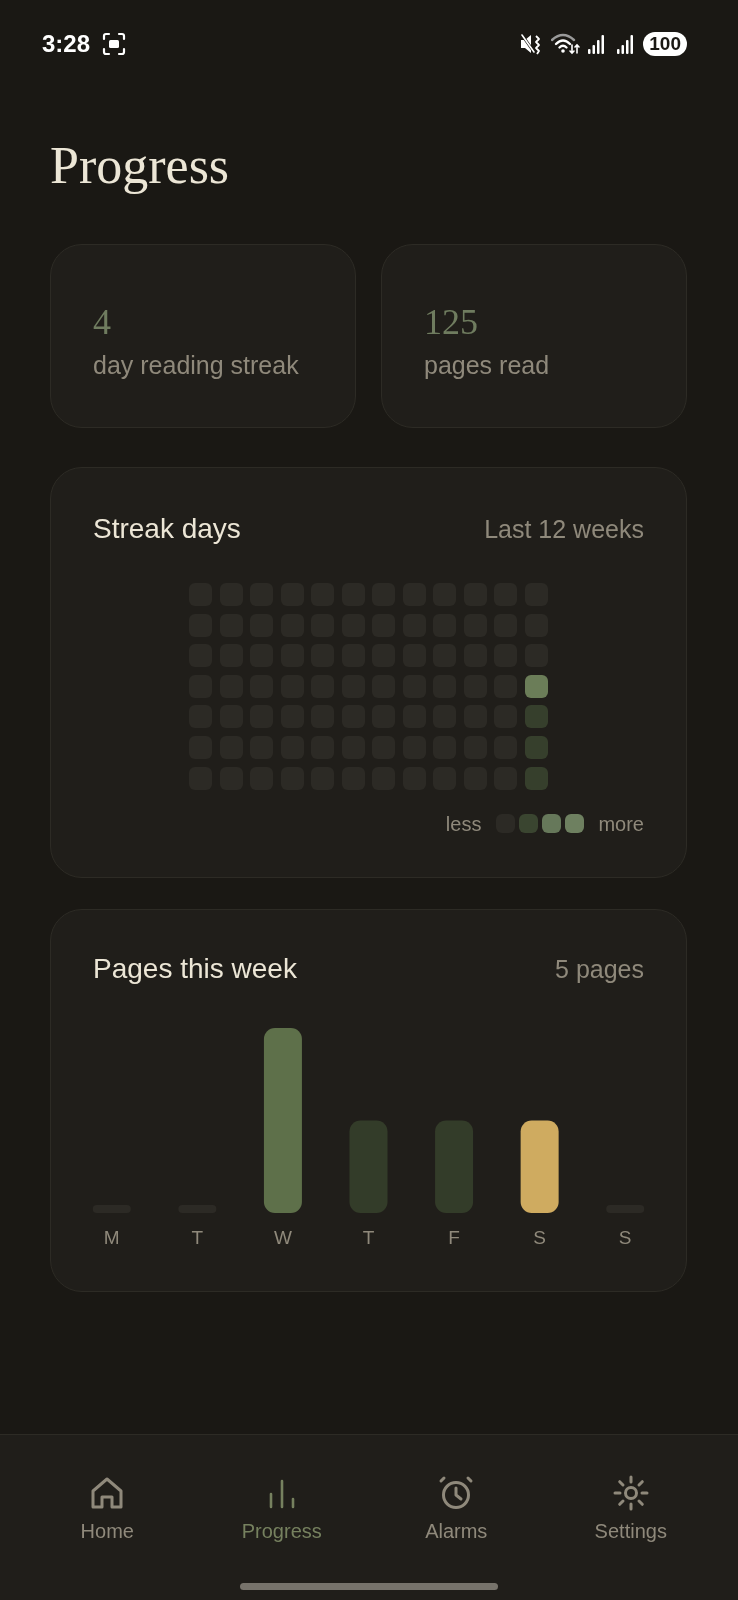 This screenshot has width=738, height=1600. What do you see at coordinates (281, 1509) in the screenshot?
I see `nav-tab: Progress` at bounding box center [281, 1509].